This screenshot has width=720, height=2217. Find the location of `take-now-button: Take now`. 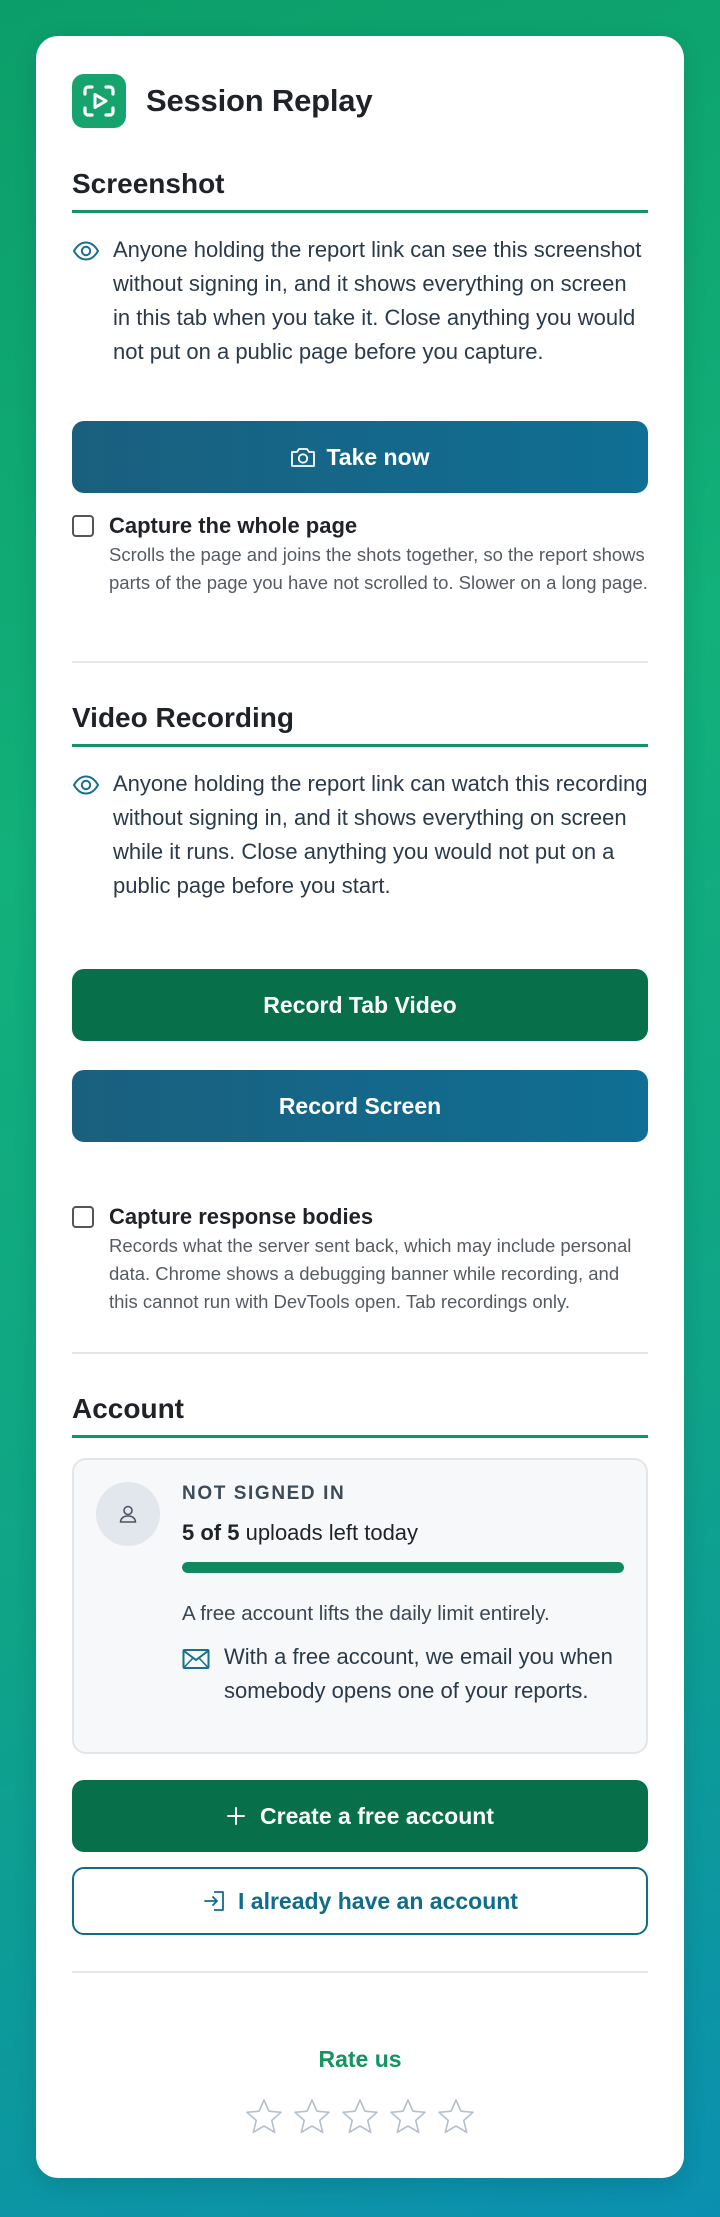

take-now-button: Take now is located at coordinates (360, 457).